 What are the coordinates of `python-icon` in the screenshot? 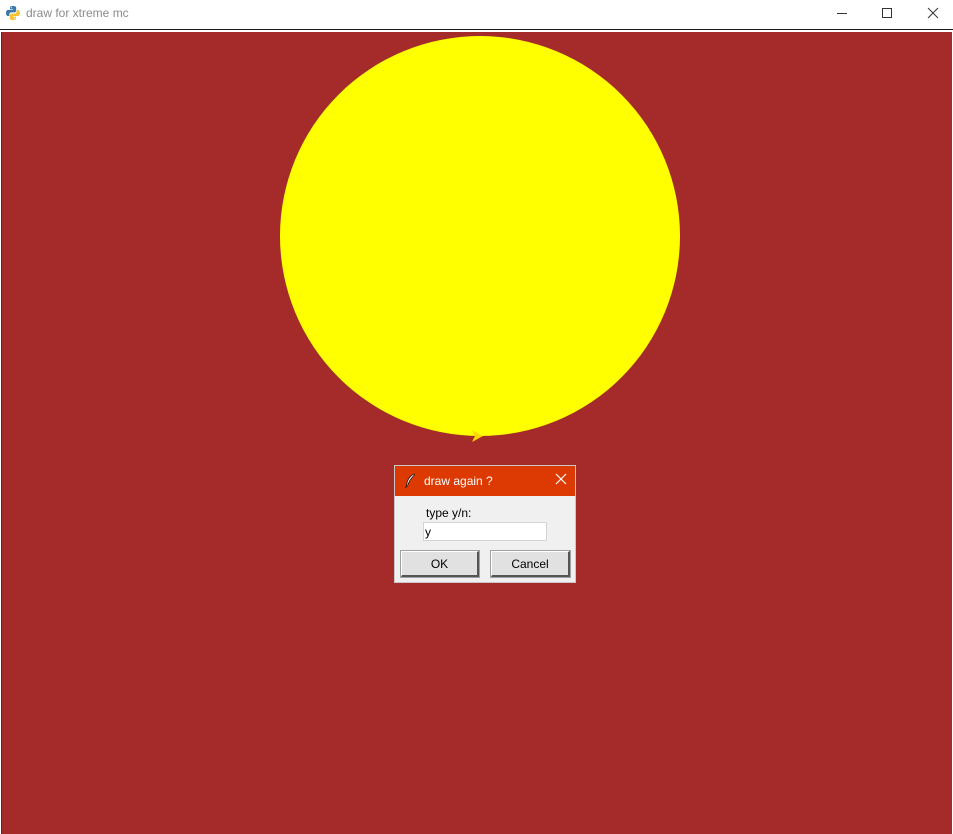 It's located at (13, 13).